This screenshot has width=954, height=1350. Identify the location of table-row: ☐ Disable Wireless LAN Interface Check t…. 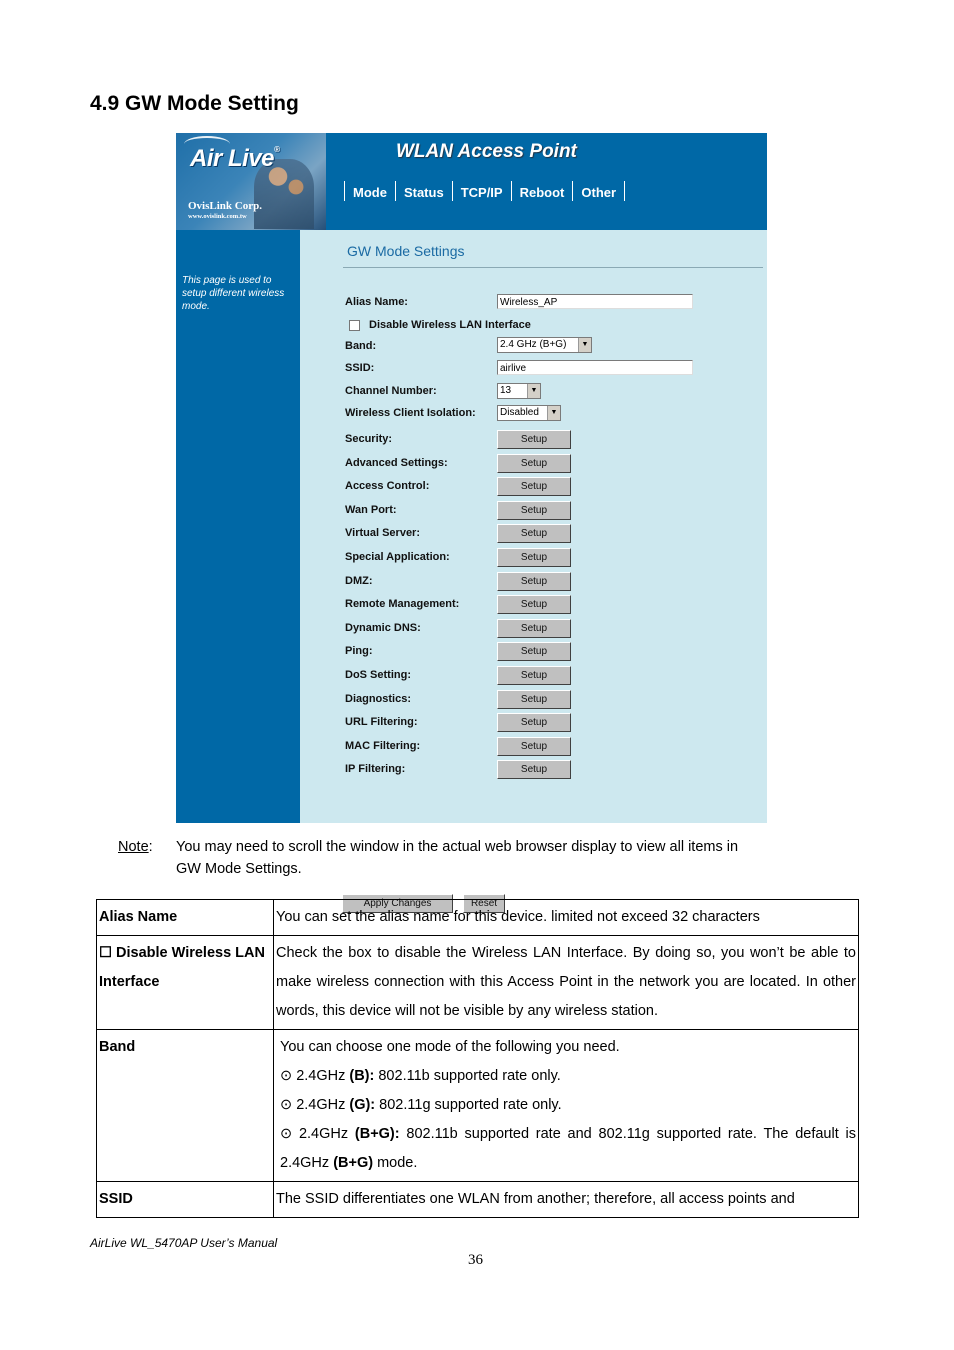
(477, 982).